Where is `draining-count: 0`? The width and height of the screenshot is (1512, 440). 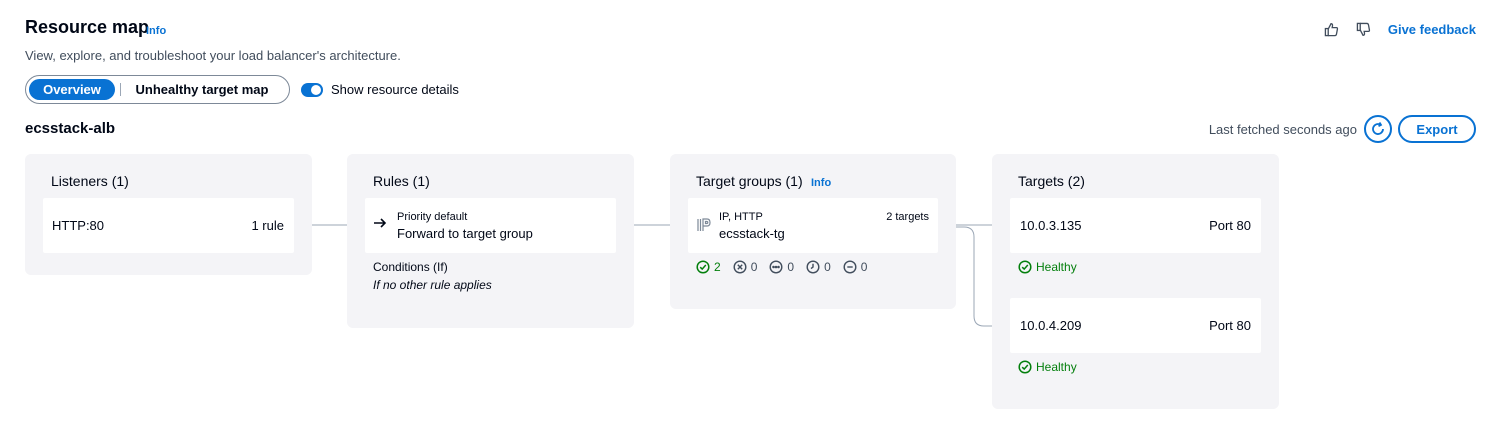 draining-count: 0 is located at coordinates (864, 267).